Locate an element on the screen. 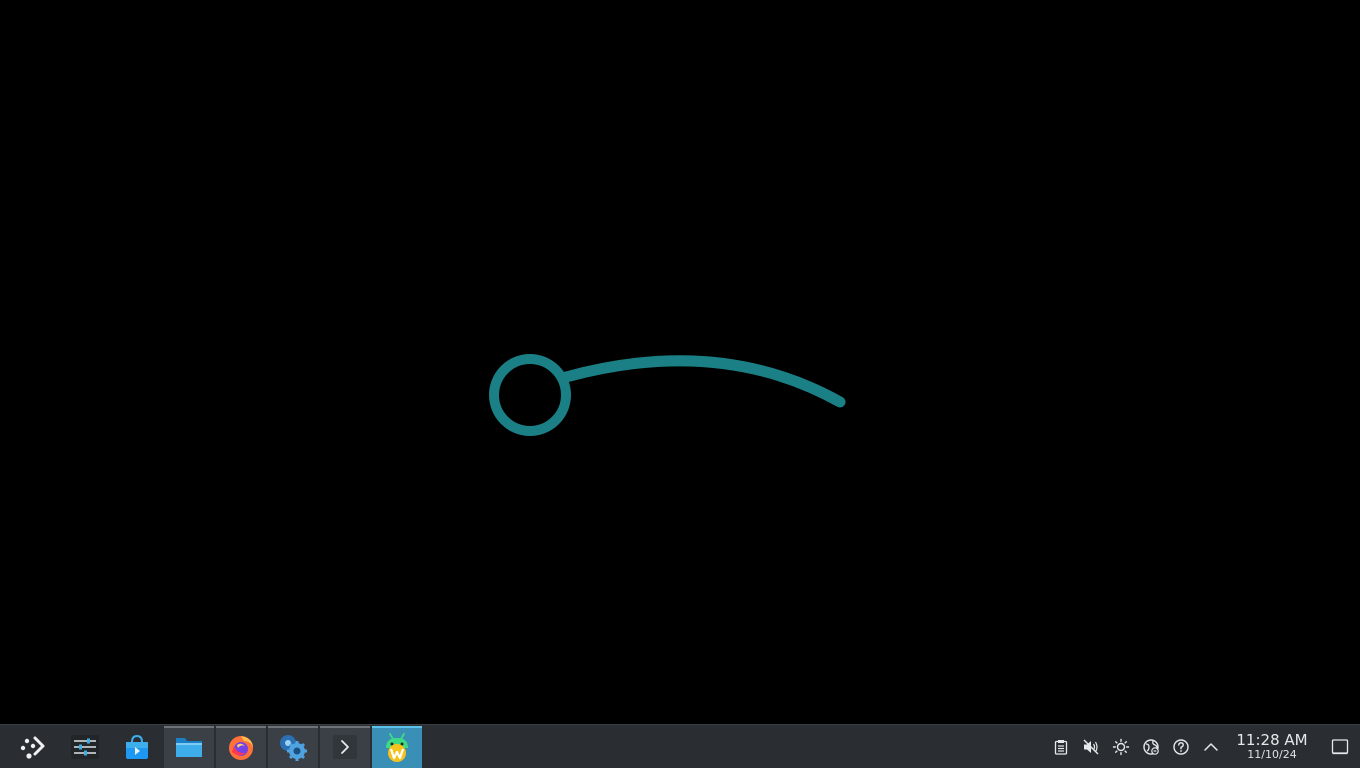 This screenshot has height=768, width=1360. volume-muted-icon is located at coordinates (1091, 746).